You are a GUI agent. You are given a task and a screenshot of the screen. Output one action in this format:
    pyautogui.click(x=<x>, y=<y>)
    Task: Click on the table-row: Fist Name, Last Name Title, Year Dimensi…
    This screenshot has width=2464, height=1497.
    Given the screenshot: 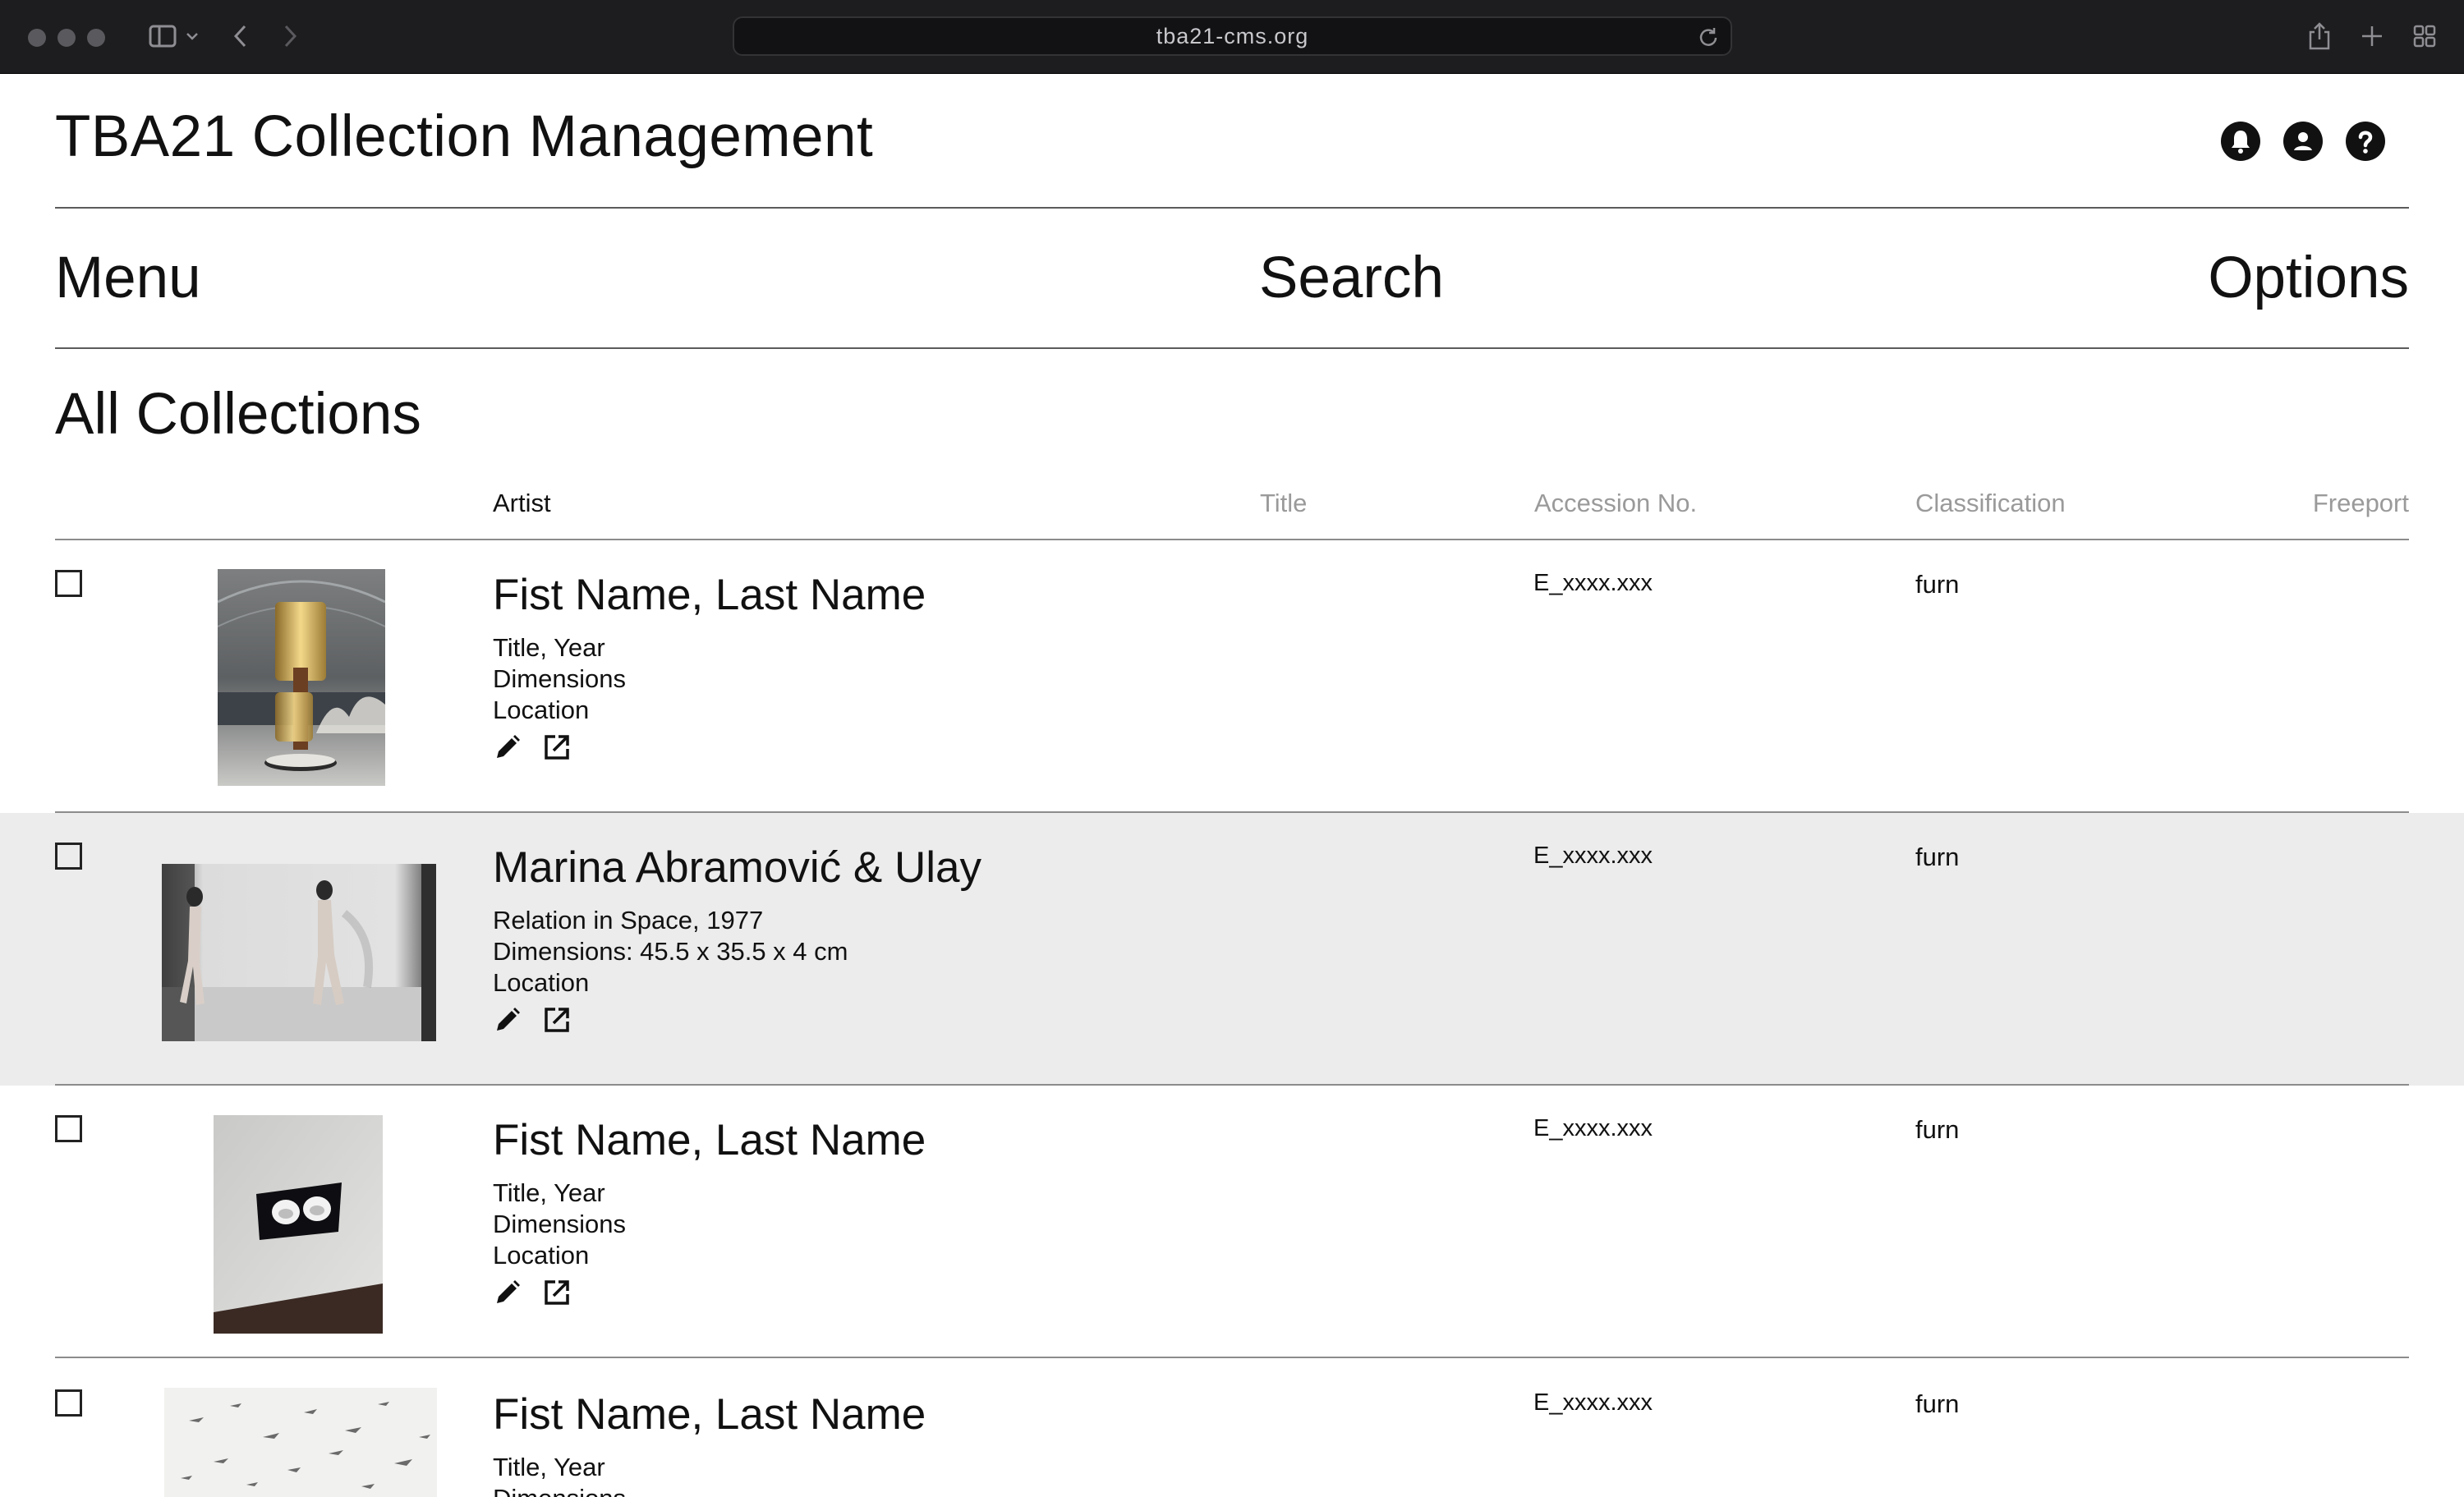 What is the action you would take?
    pyautogui.click(x=1232, y=1428)
    